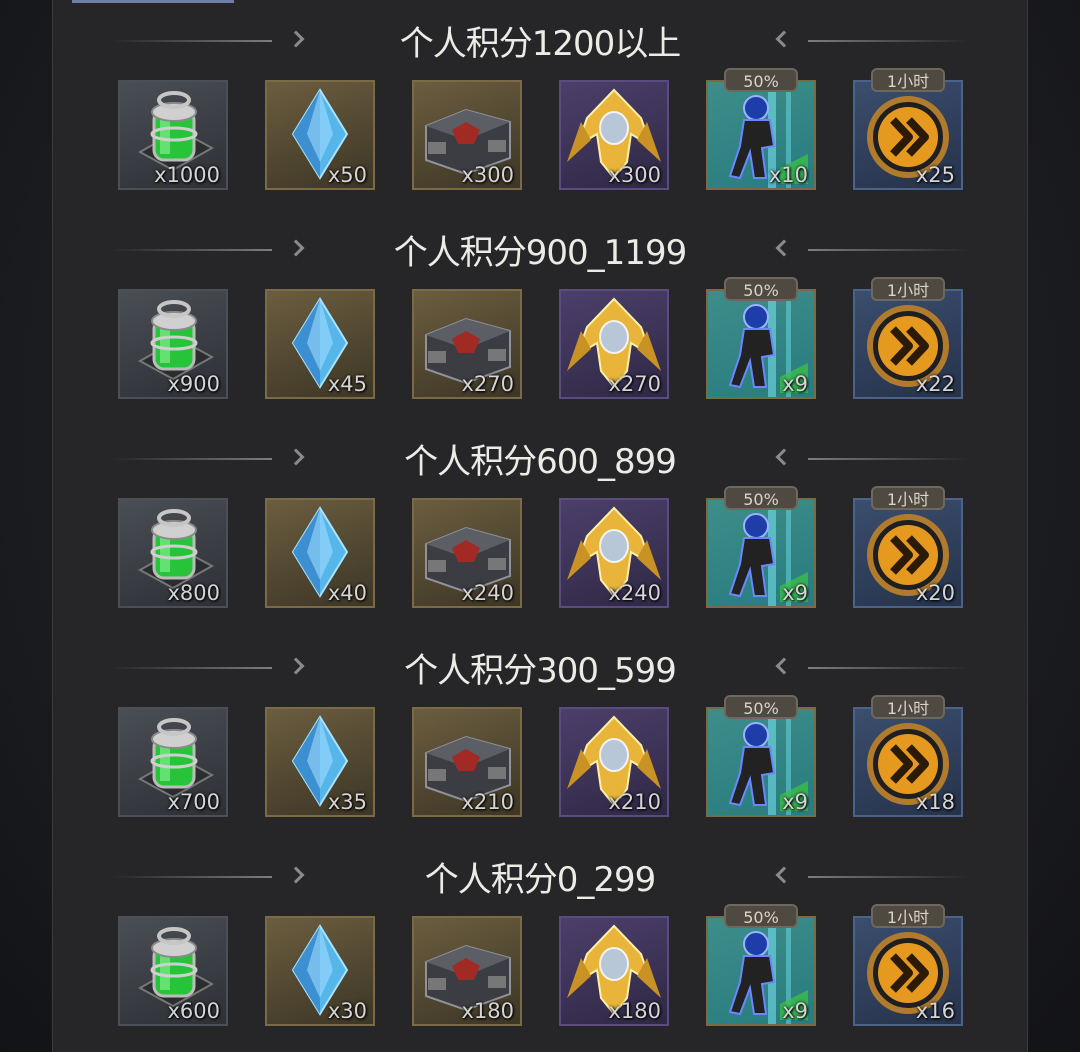 The image size is (1080, 1052). I want to click on reward-row: x600 x30 x180 x180 x9 x16, so click(540, 972).